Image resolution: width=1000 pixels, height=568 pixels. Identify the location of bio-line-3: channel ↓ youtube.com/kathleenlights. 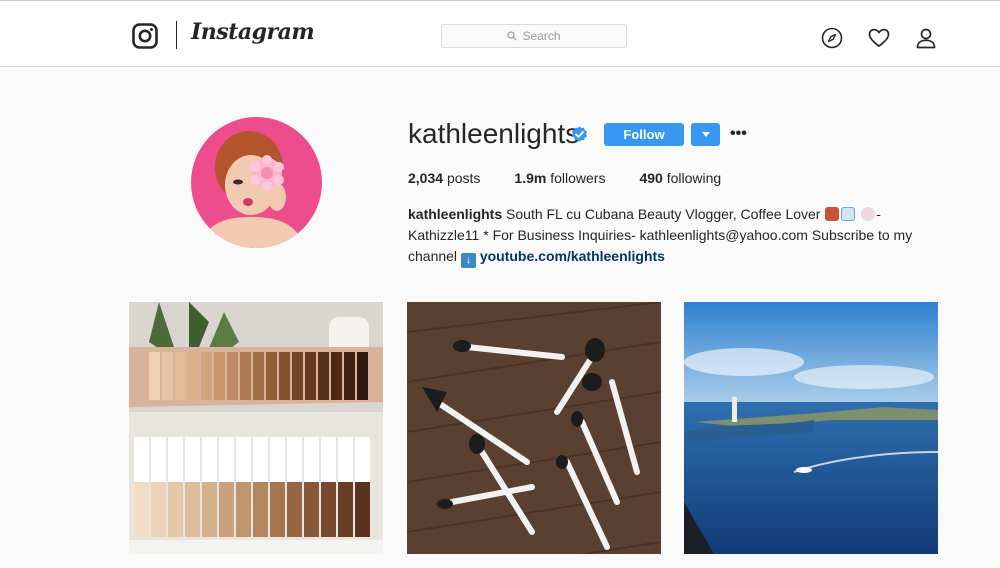
(663, 257).